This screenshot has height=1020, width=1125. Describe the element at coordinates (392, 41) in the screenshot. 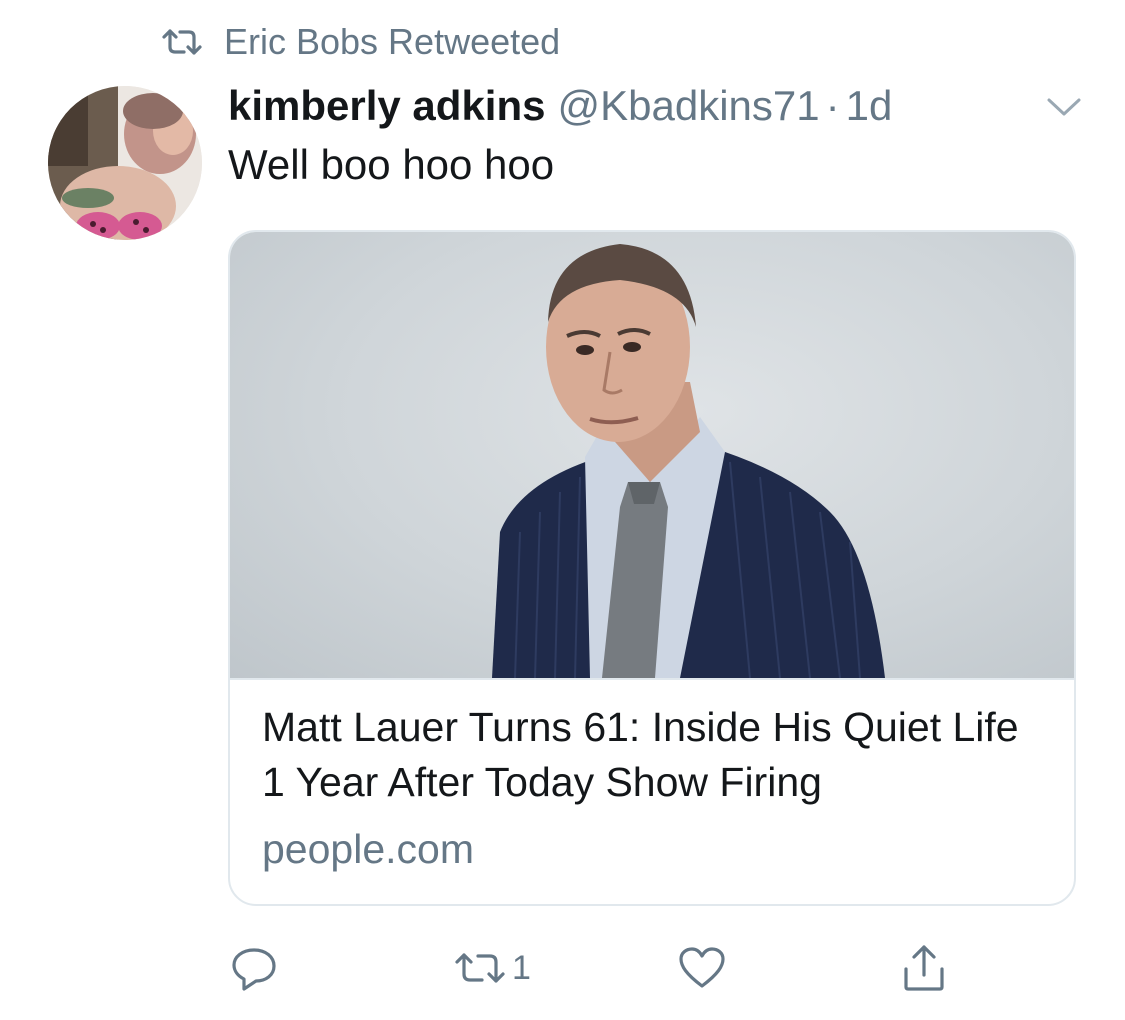

I see `retweet-banner-text: Eric Bobs Retweeted` at that location.